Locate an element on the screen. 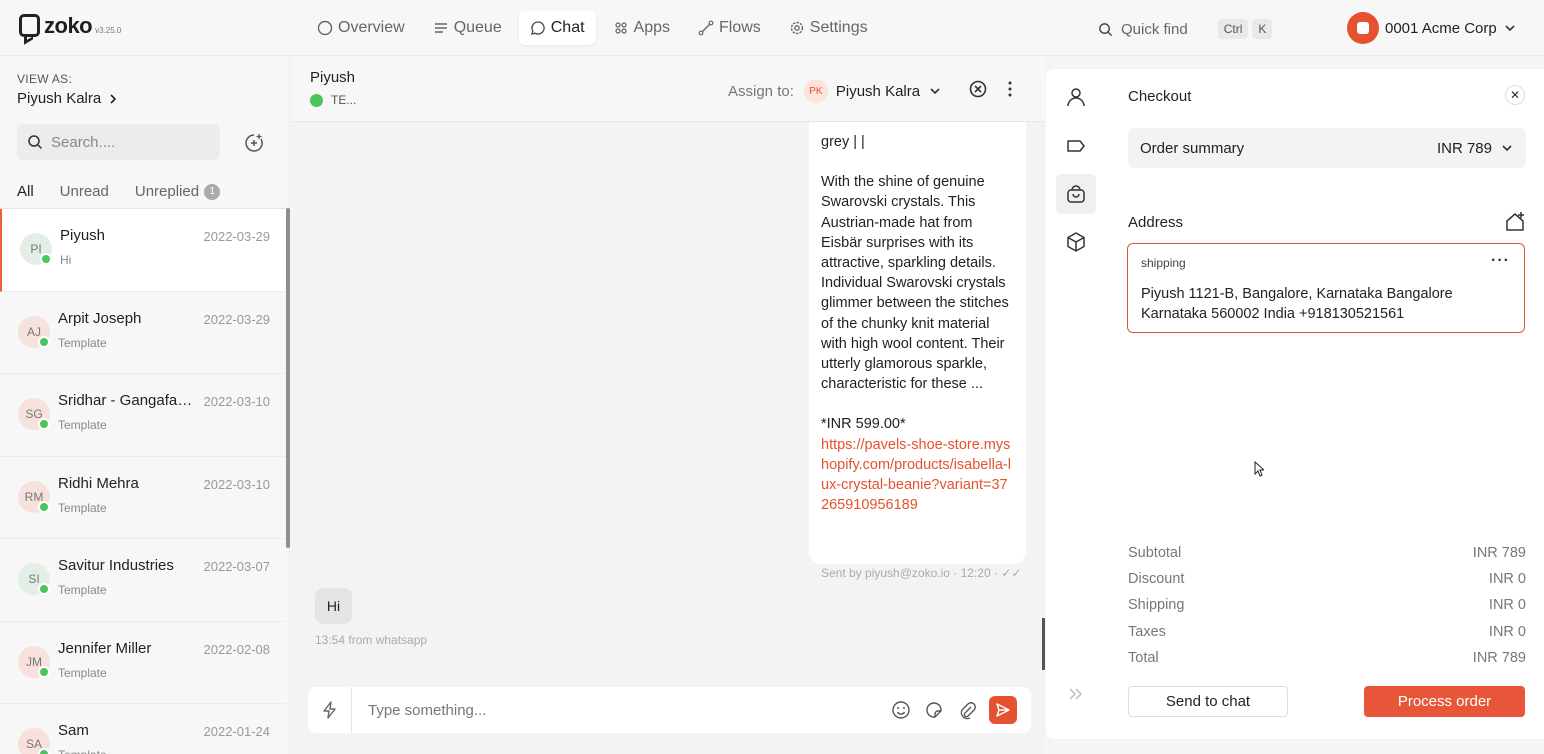 This screenshot has height=754, width=1544. quick-find-label: Quick find is located at coordinates (1154, 29).